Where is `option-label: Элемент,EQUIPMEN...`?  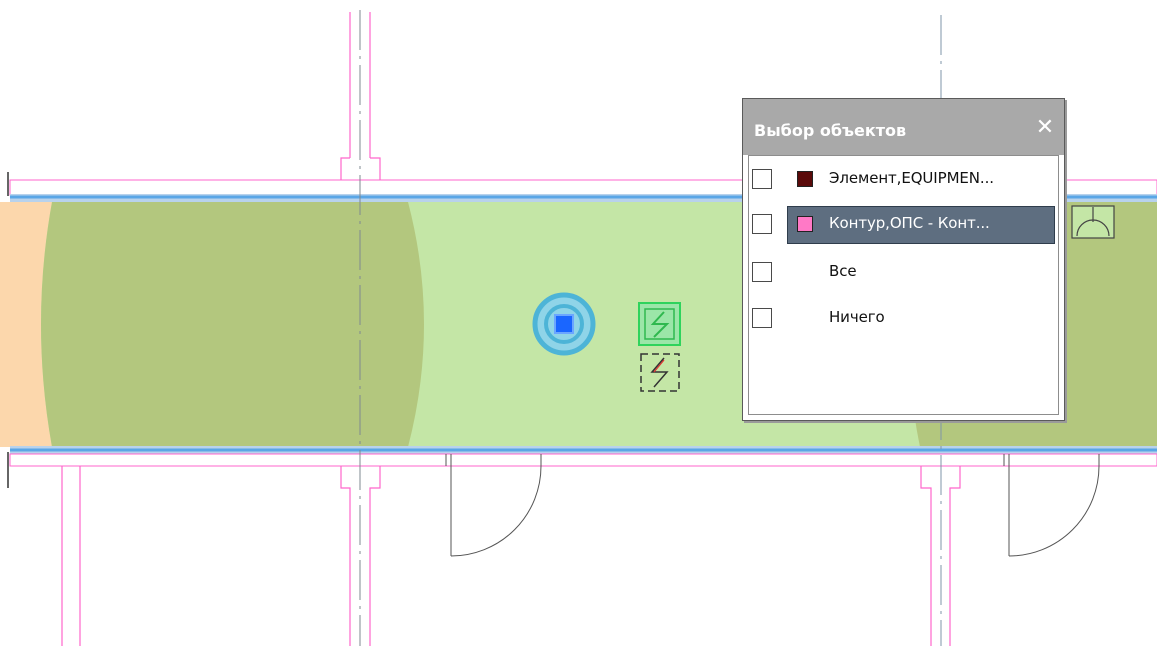 option-label: Элемент,EQUIPMEN... is located at coordinates (911, 178).